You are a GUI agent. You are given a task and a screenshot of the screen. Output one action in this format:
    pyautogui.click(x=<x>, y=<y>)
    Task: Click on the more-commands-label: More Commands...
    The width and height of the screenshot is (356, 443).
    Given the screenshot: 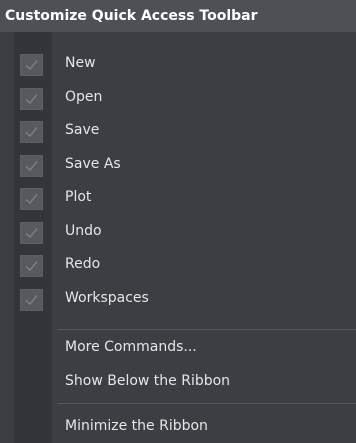 What is the action you would take?
    pyautogui.click(x=131, y=347)
    